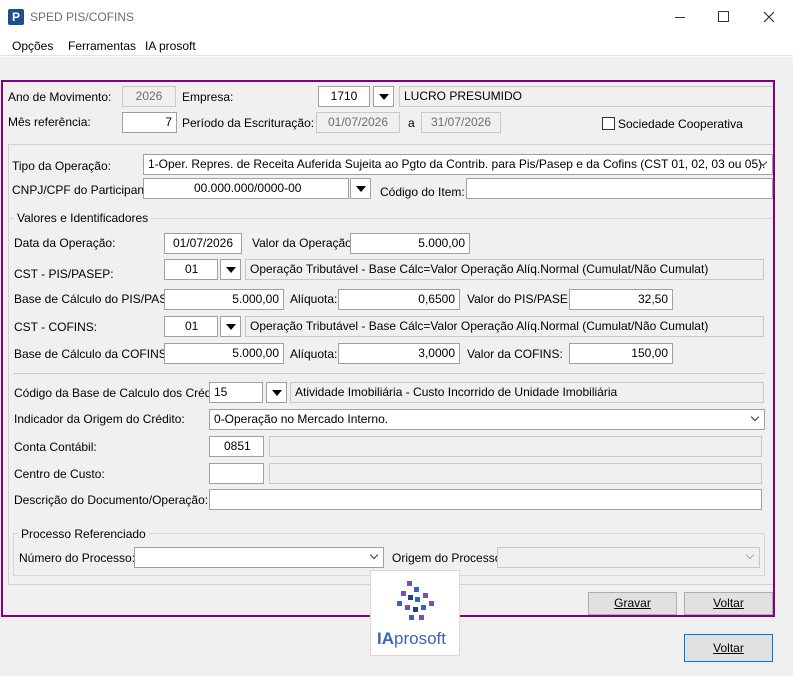  What do you see at coordinates (111, 500) in the screenshot?
I see `descricao-label: Descrição do Documento/Operação:` at bounding box center [111, 500].